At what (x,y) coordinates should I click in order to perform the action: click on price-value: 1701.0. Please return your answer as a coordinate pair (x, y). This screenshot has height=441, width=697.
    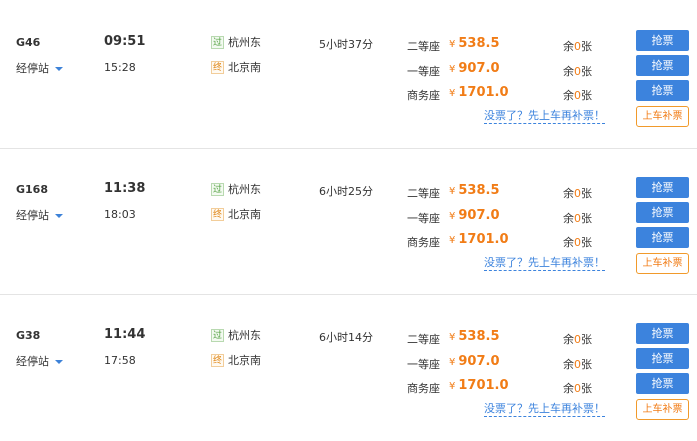
    Looking at the image, I should click on (483, 92).